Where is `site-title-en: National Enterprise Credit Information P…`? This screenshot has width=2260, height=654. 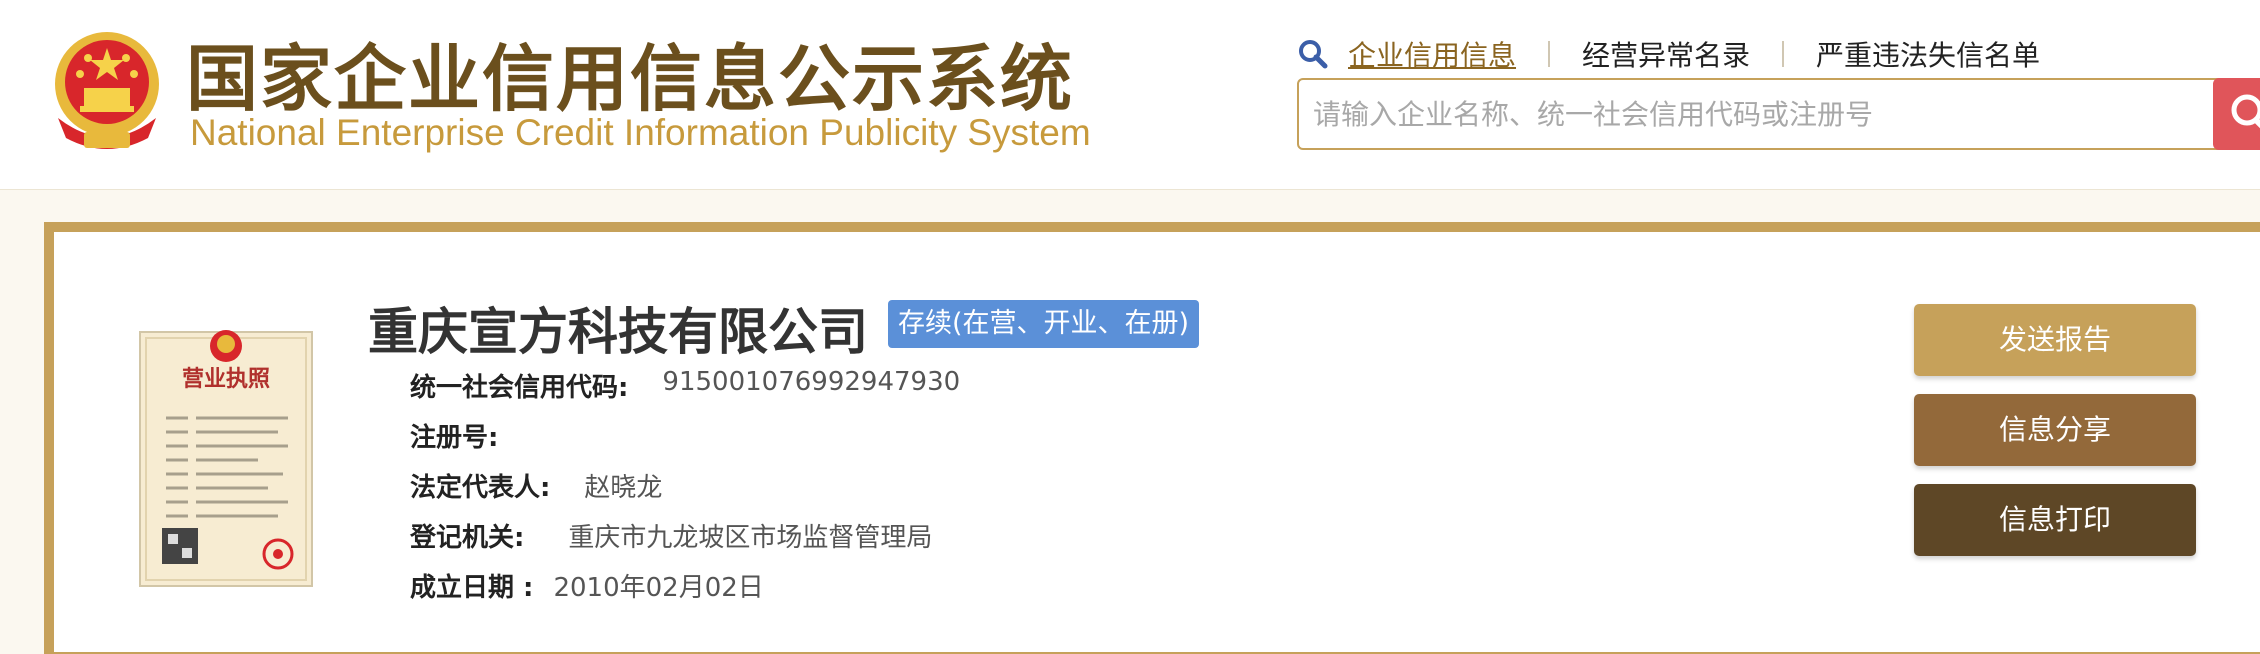 site-title-en: National Enterprise Credit Information P… is located at coordinates (640, 132).